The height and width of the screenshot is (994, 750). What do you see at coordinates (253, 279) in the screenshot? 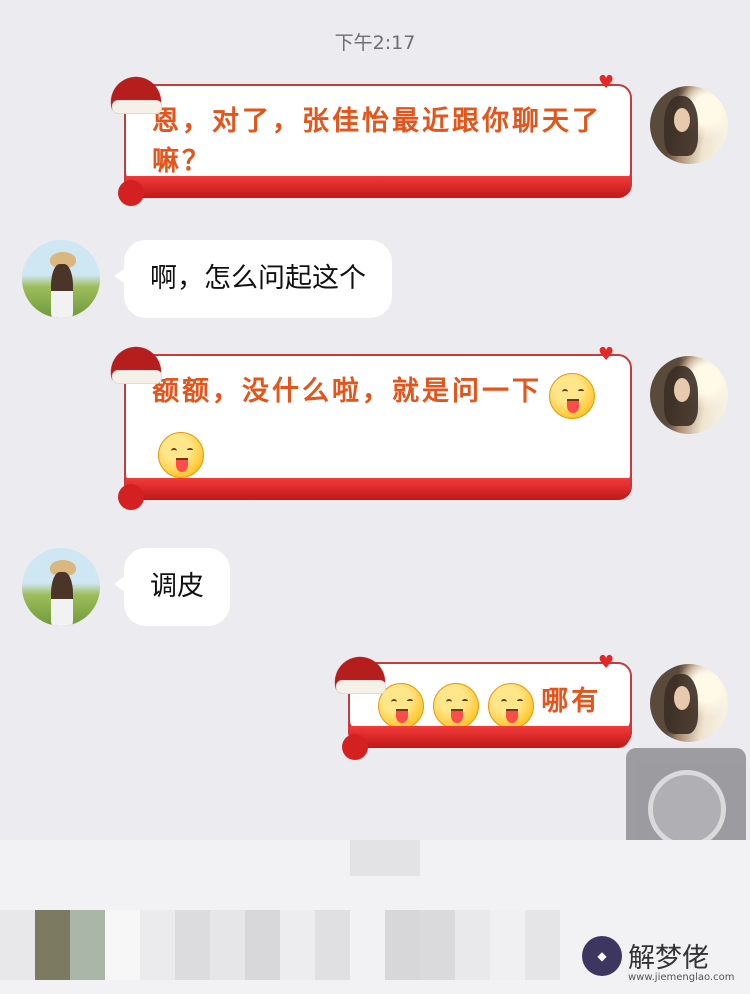
I see `message-bubble-incoming: 啊，怎么问起这个` at bounding box center [253, 279].